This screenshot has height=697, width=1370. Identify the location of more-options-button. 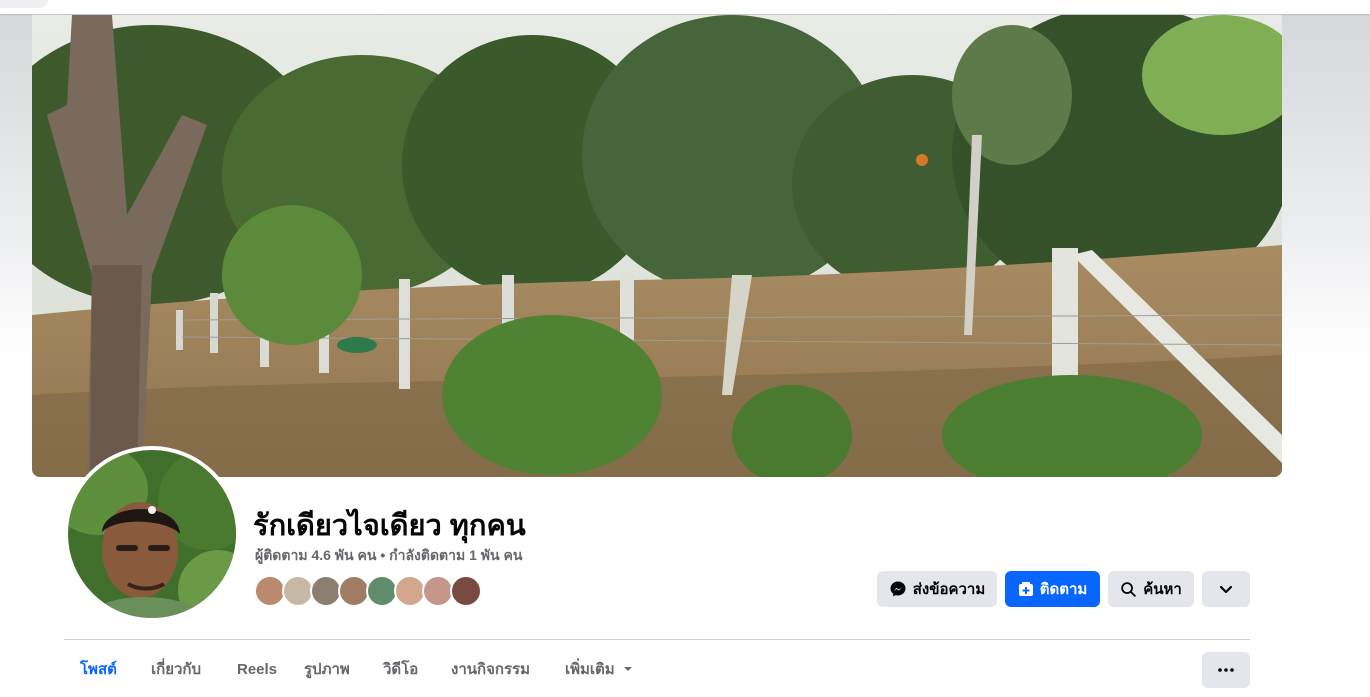
(1226, 670).